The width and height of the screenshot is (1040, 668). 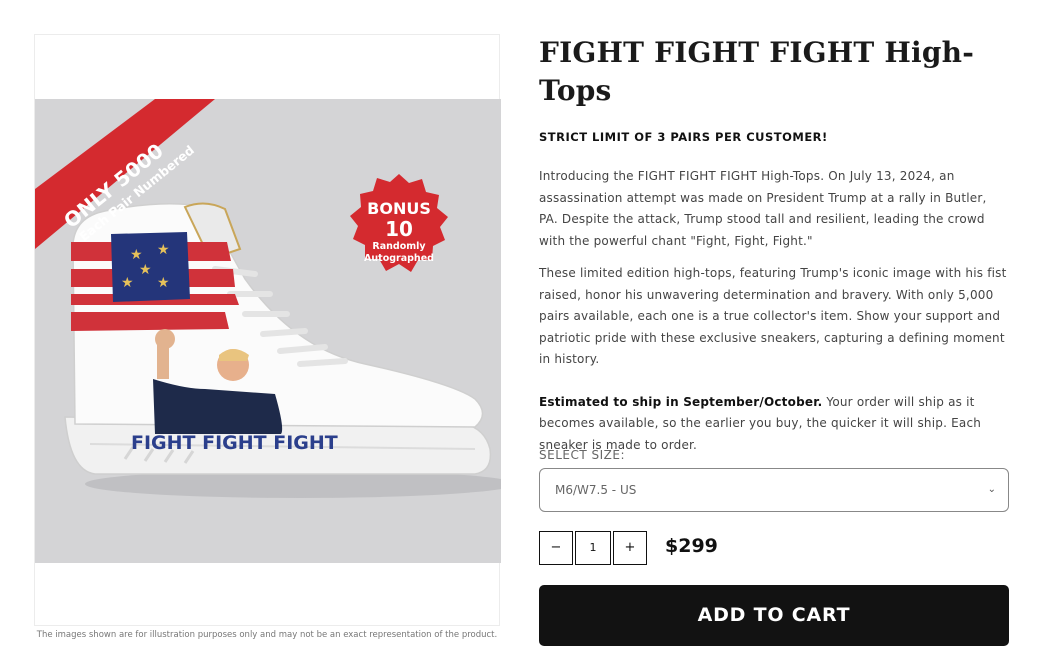 I want to click on quantity-increase-button: +, so click(x=630, y=548).